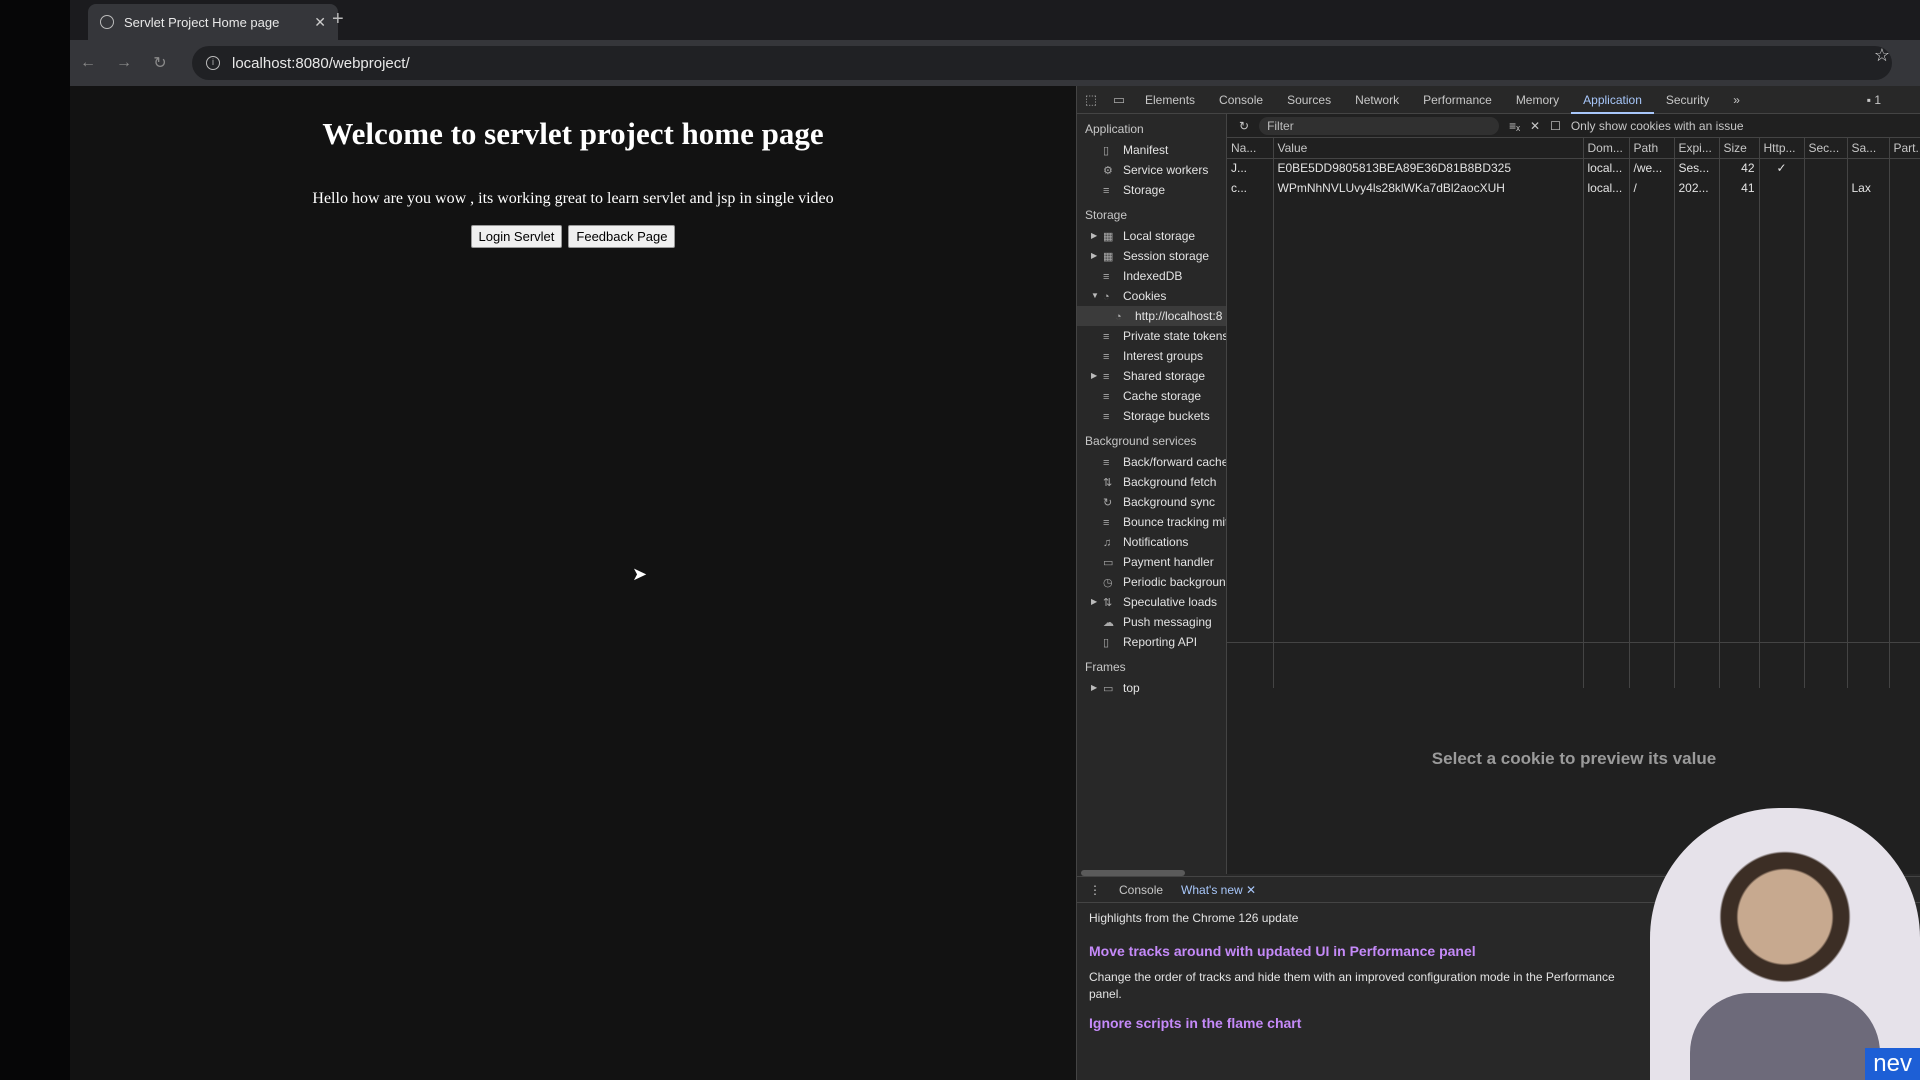  What do you see at coordinates (1114, 129) in the screenshot?
I see `section-application: Application` at bounding box center [1114, 129].